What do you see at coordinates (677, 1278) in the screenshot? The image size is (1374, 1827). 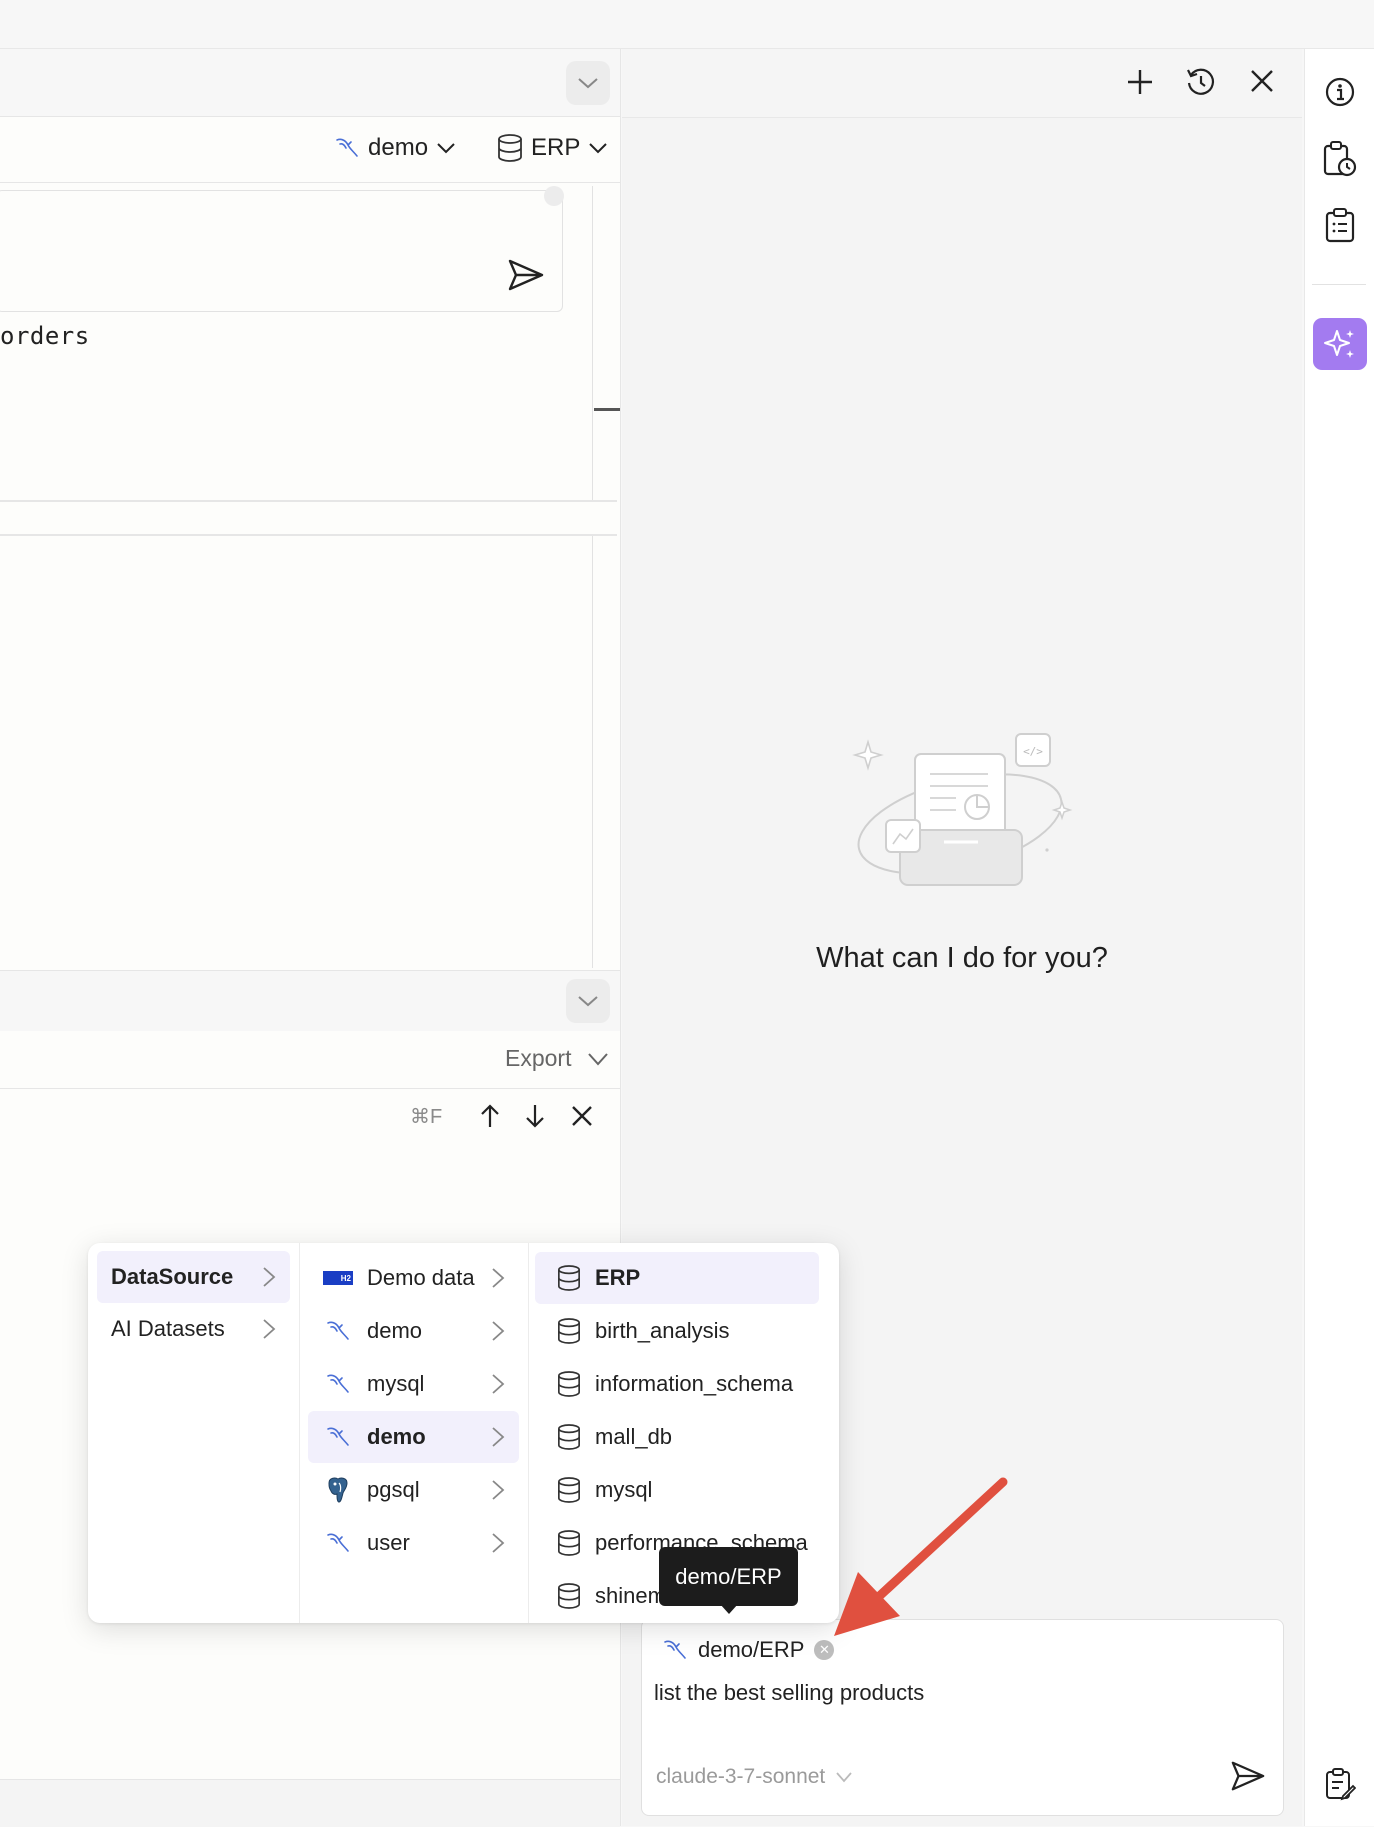 I see `database-item-erp: ERP` at bounding box center [677, 1278].